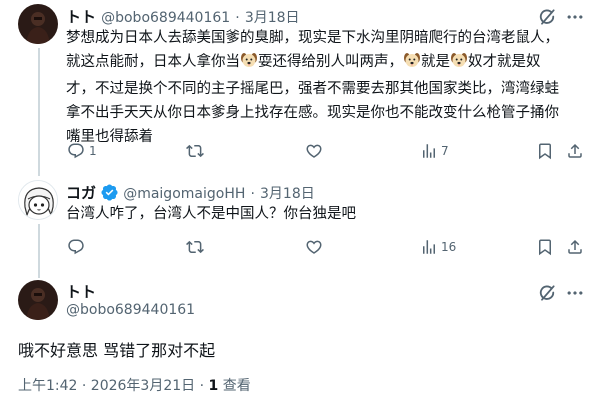 The height and width of the screenshot is (408, 595). I want to click on views-count: 16, so click(449, 247).